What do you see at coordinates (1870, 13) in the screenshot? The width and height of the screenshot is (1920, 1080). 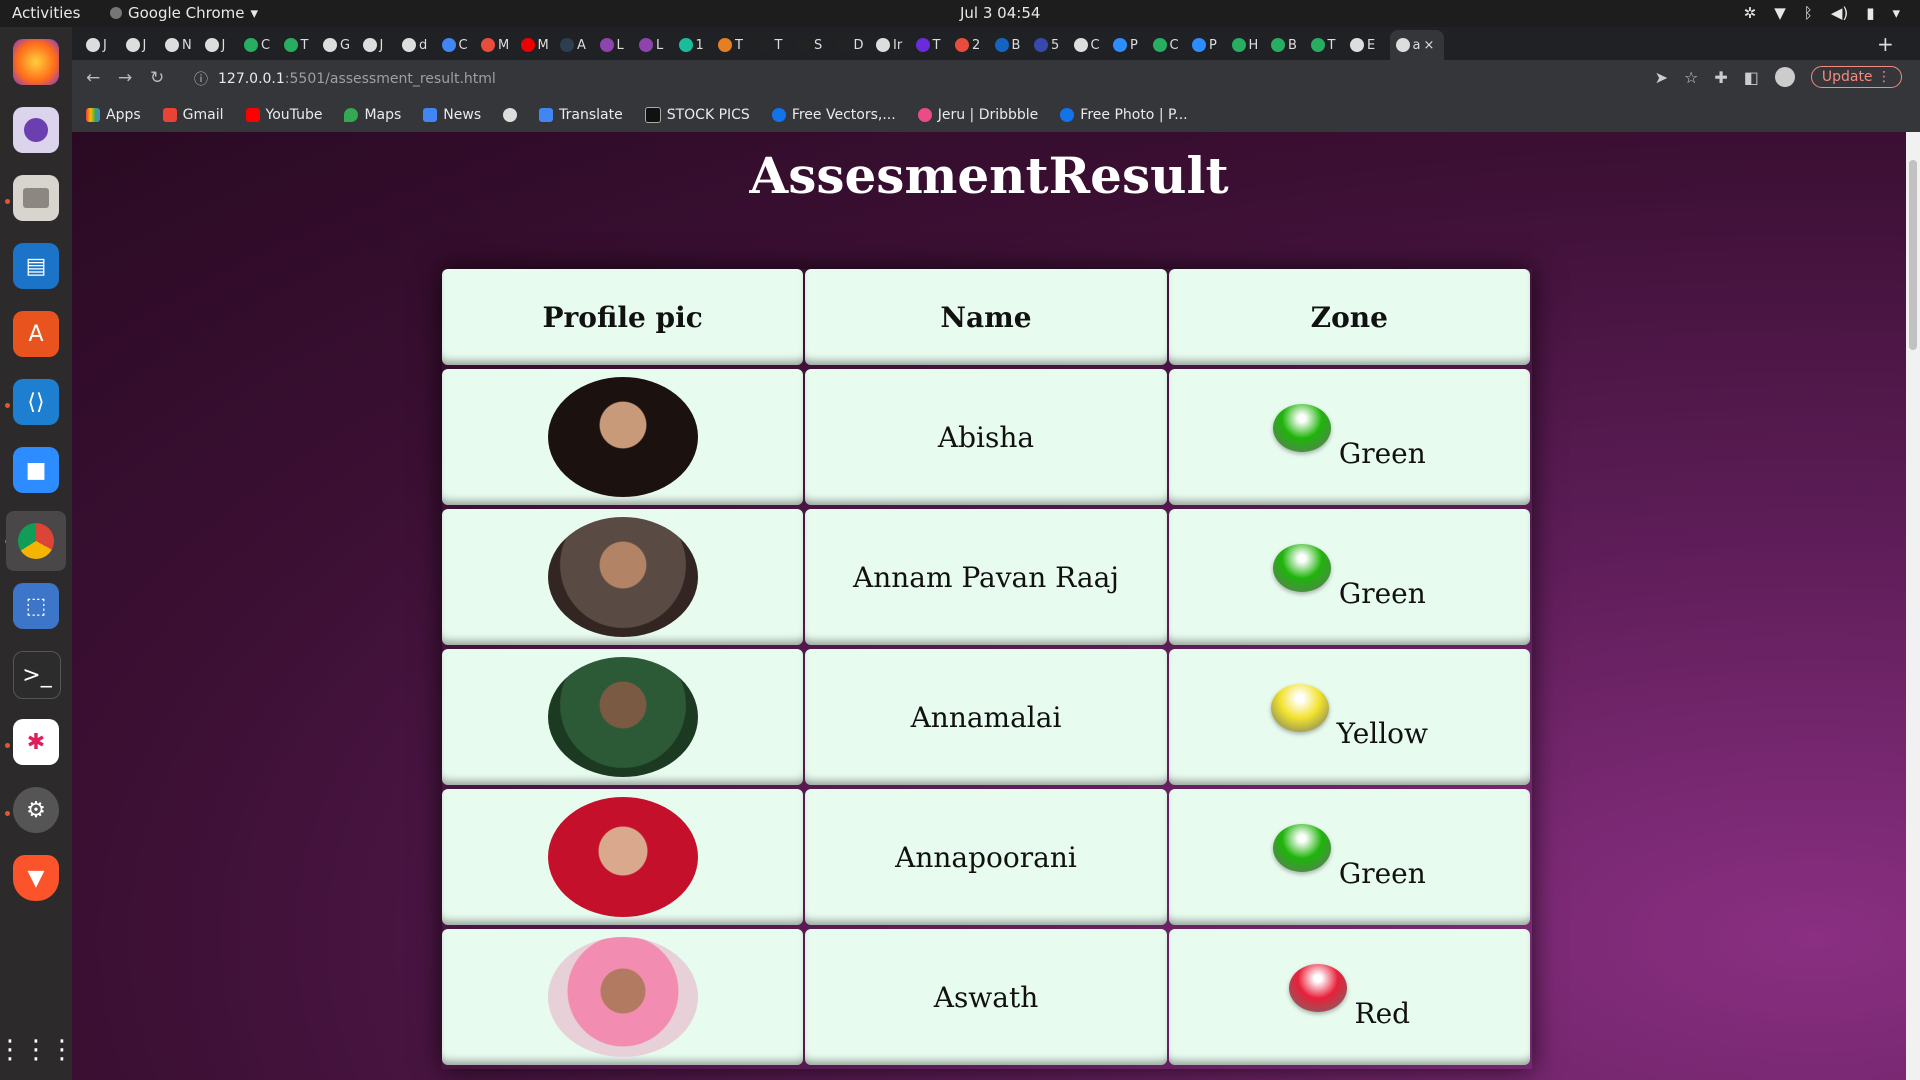 I see `battery-icon: ▮` at bounding box center [1870, 13].